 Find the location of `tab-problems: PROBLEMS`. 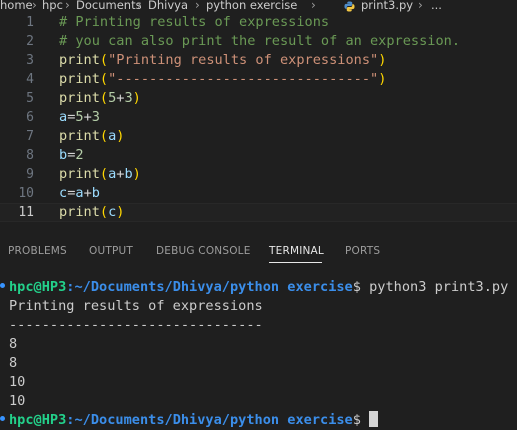

tab-problems: PROBLEMS is located at coordinates (37, 251).